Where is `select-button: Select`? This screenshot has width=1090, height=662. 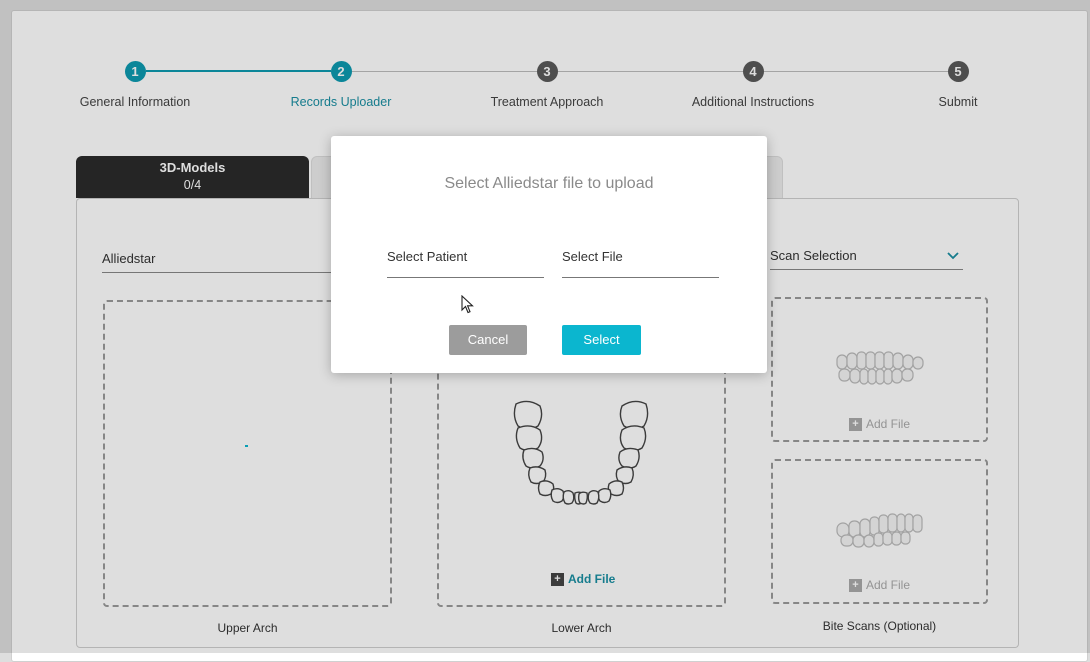 select-button: Select is located at coordinates (601, 340).